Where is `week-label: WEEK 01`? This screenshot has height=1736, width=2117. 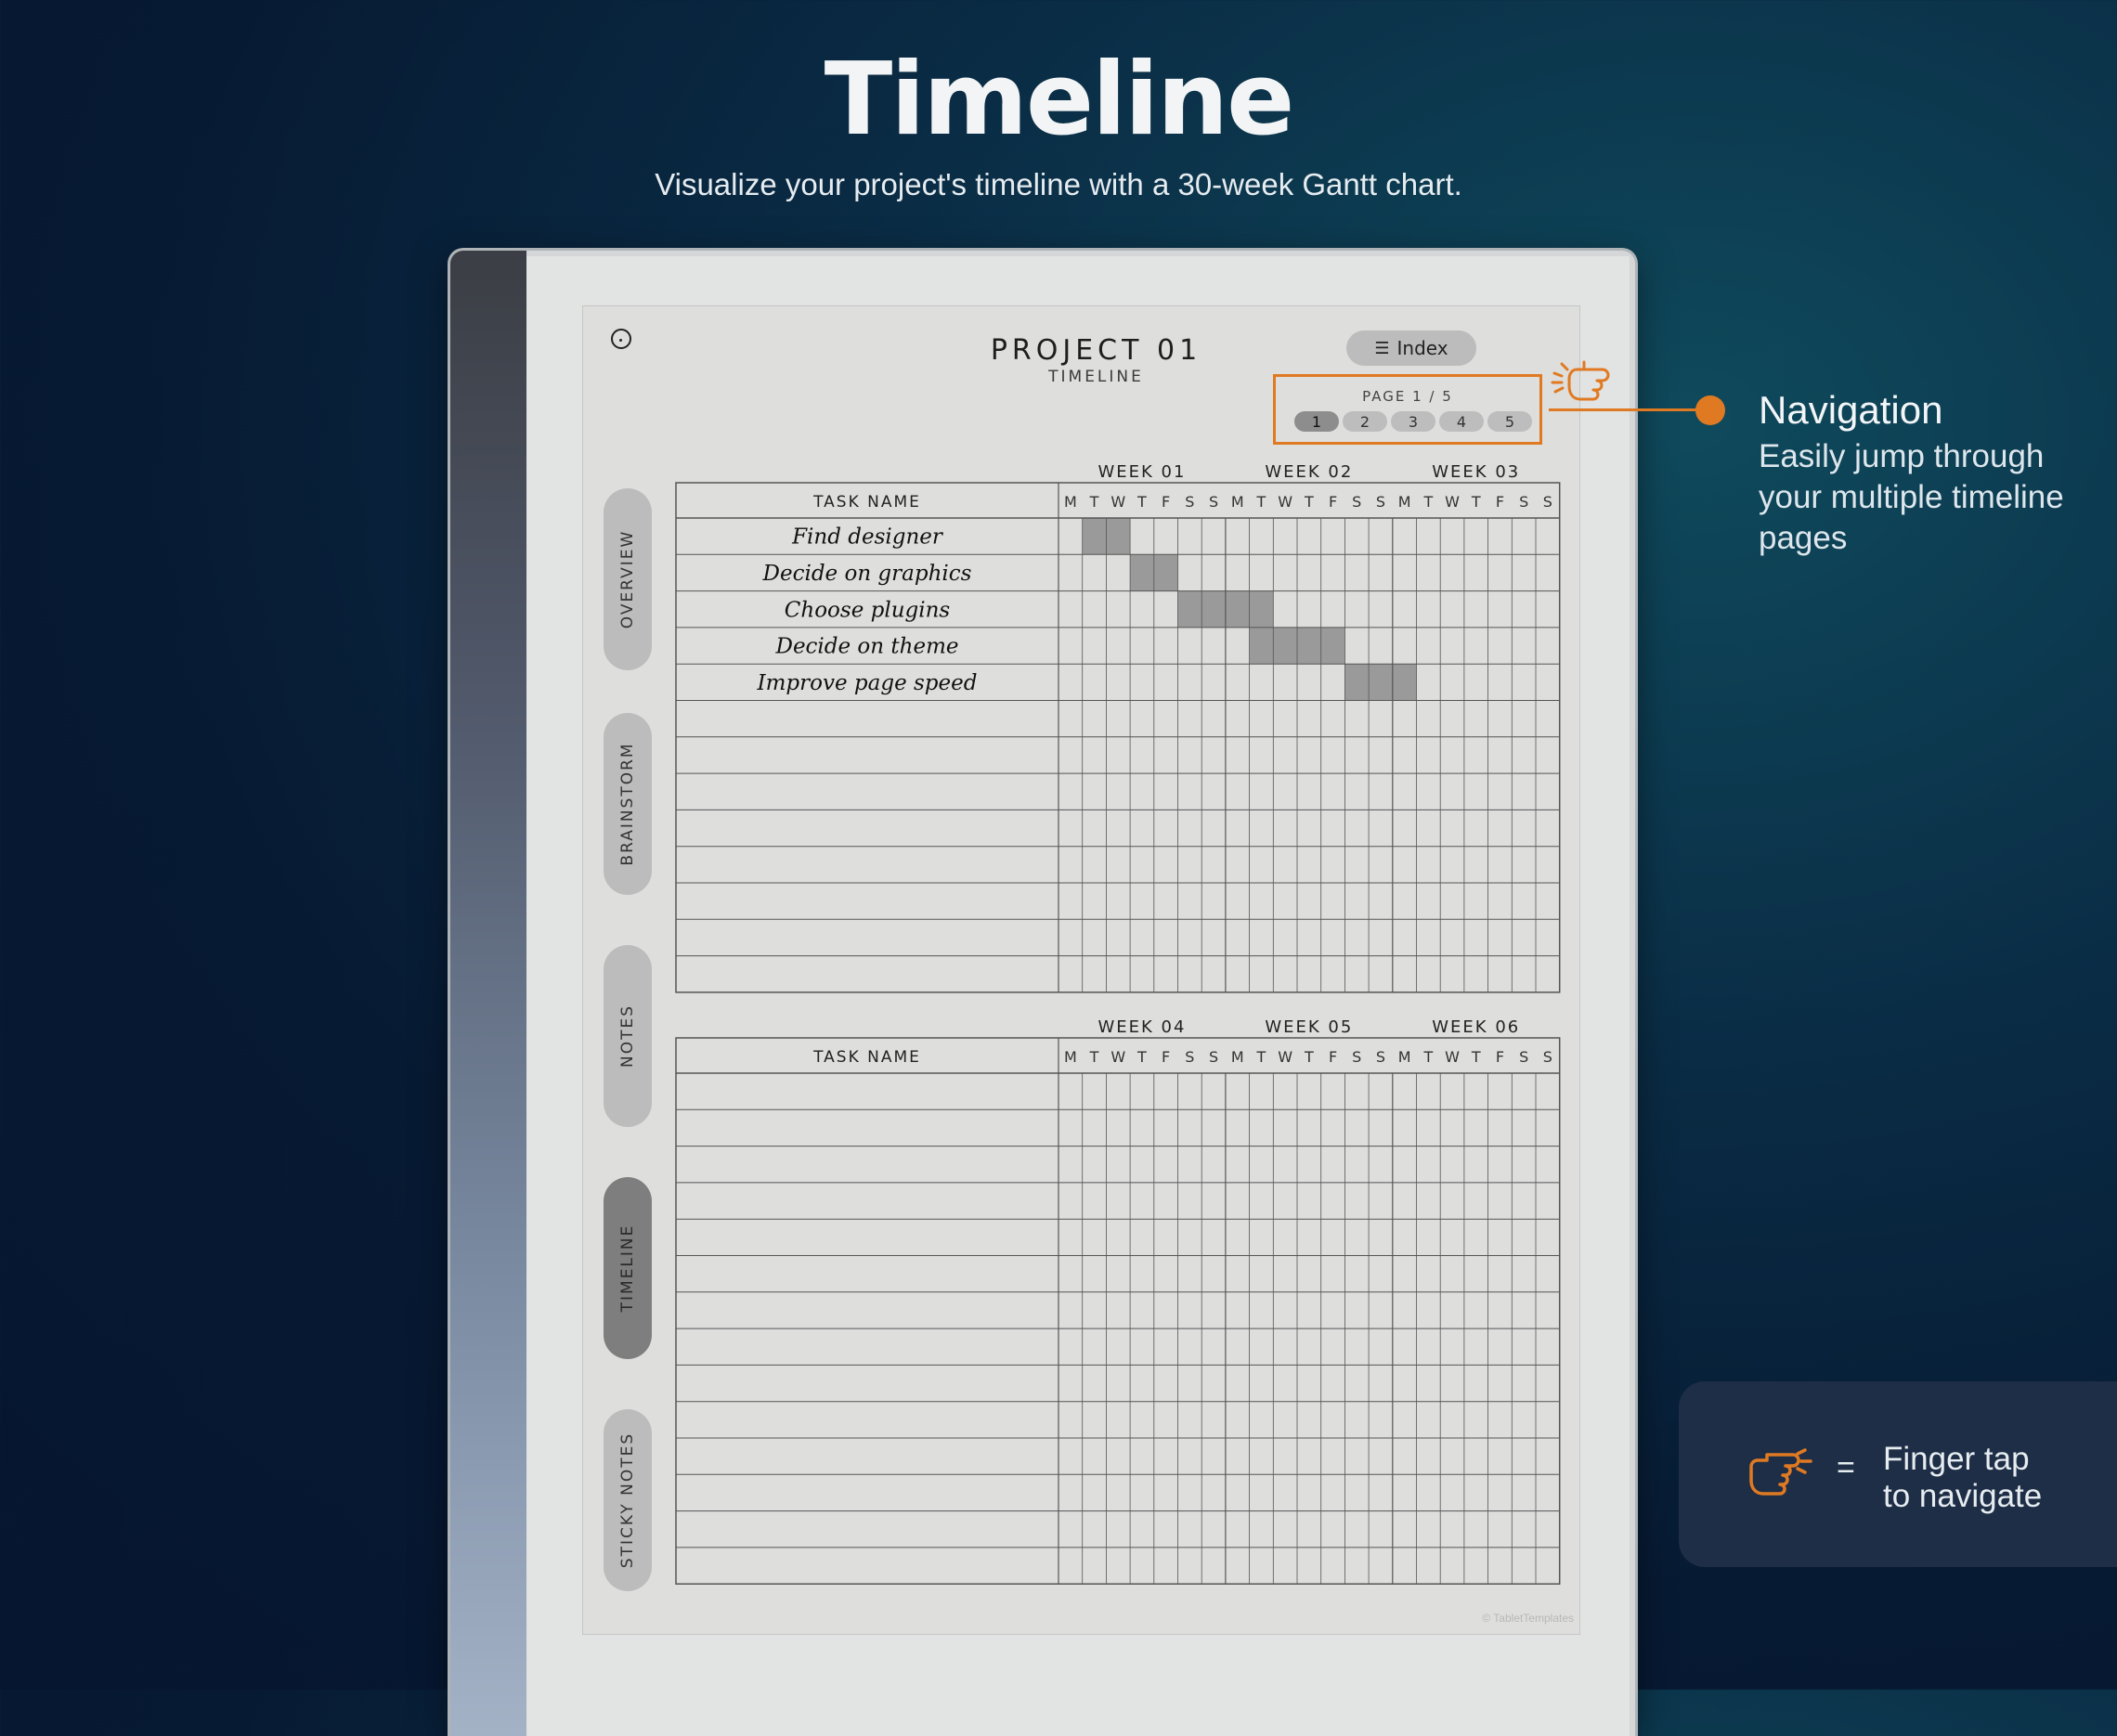 week-label: WEEK 01 is located at coordinates (1142, 472).